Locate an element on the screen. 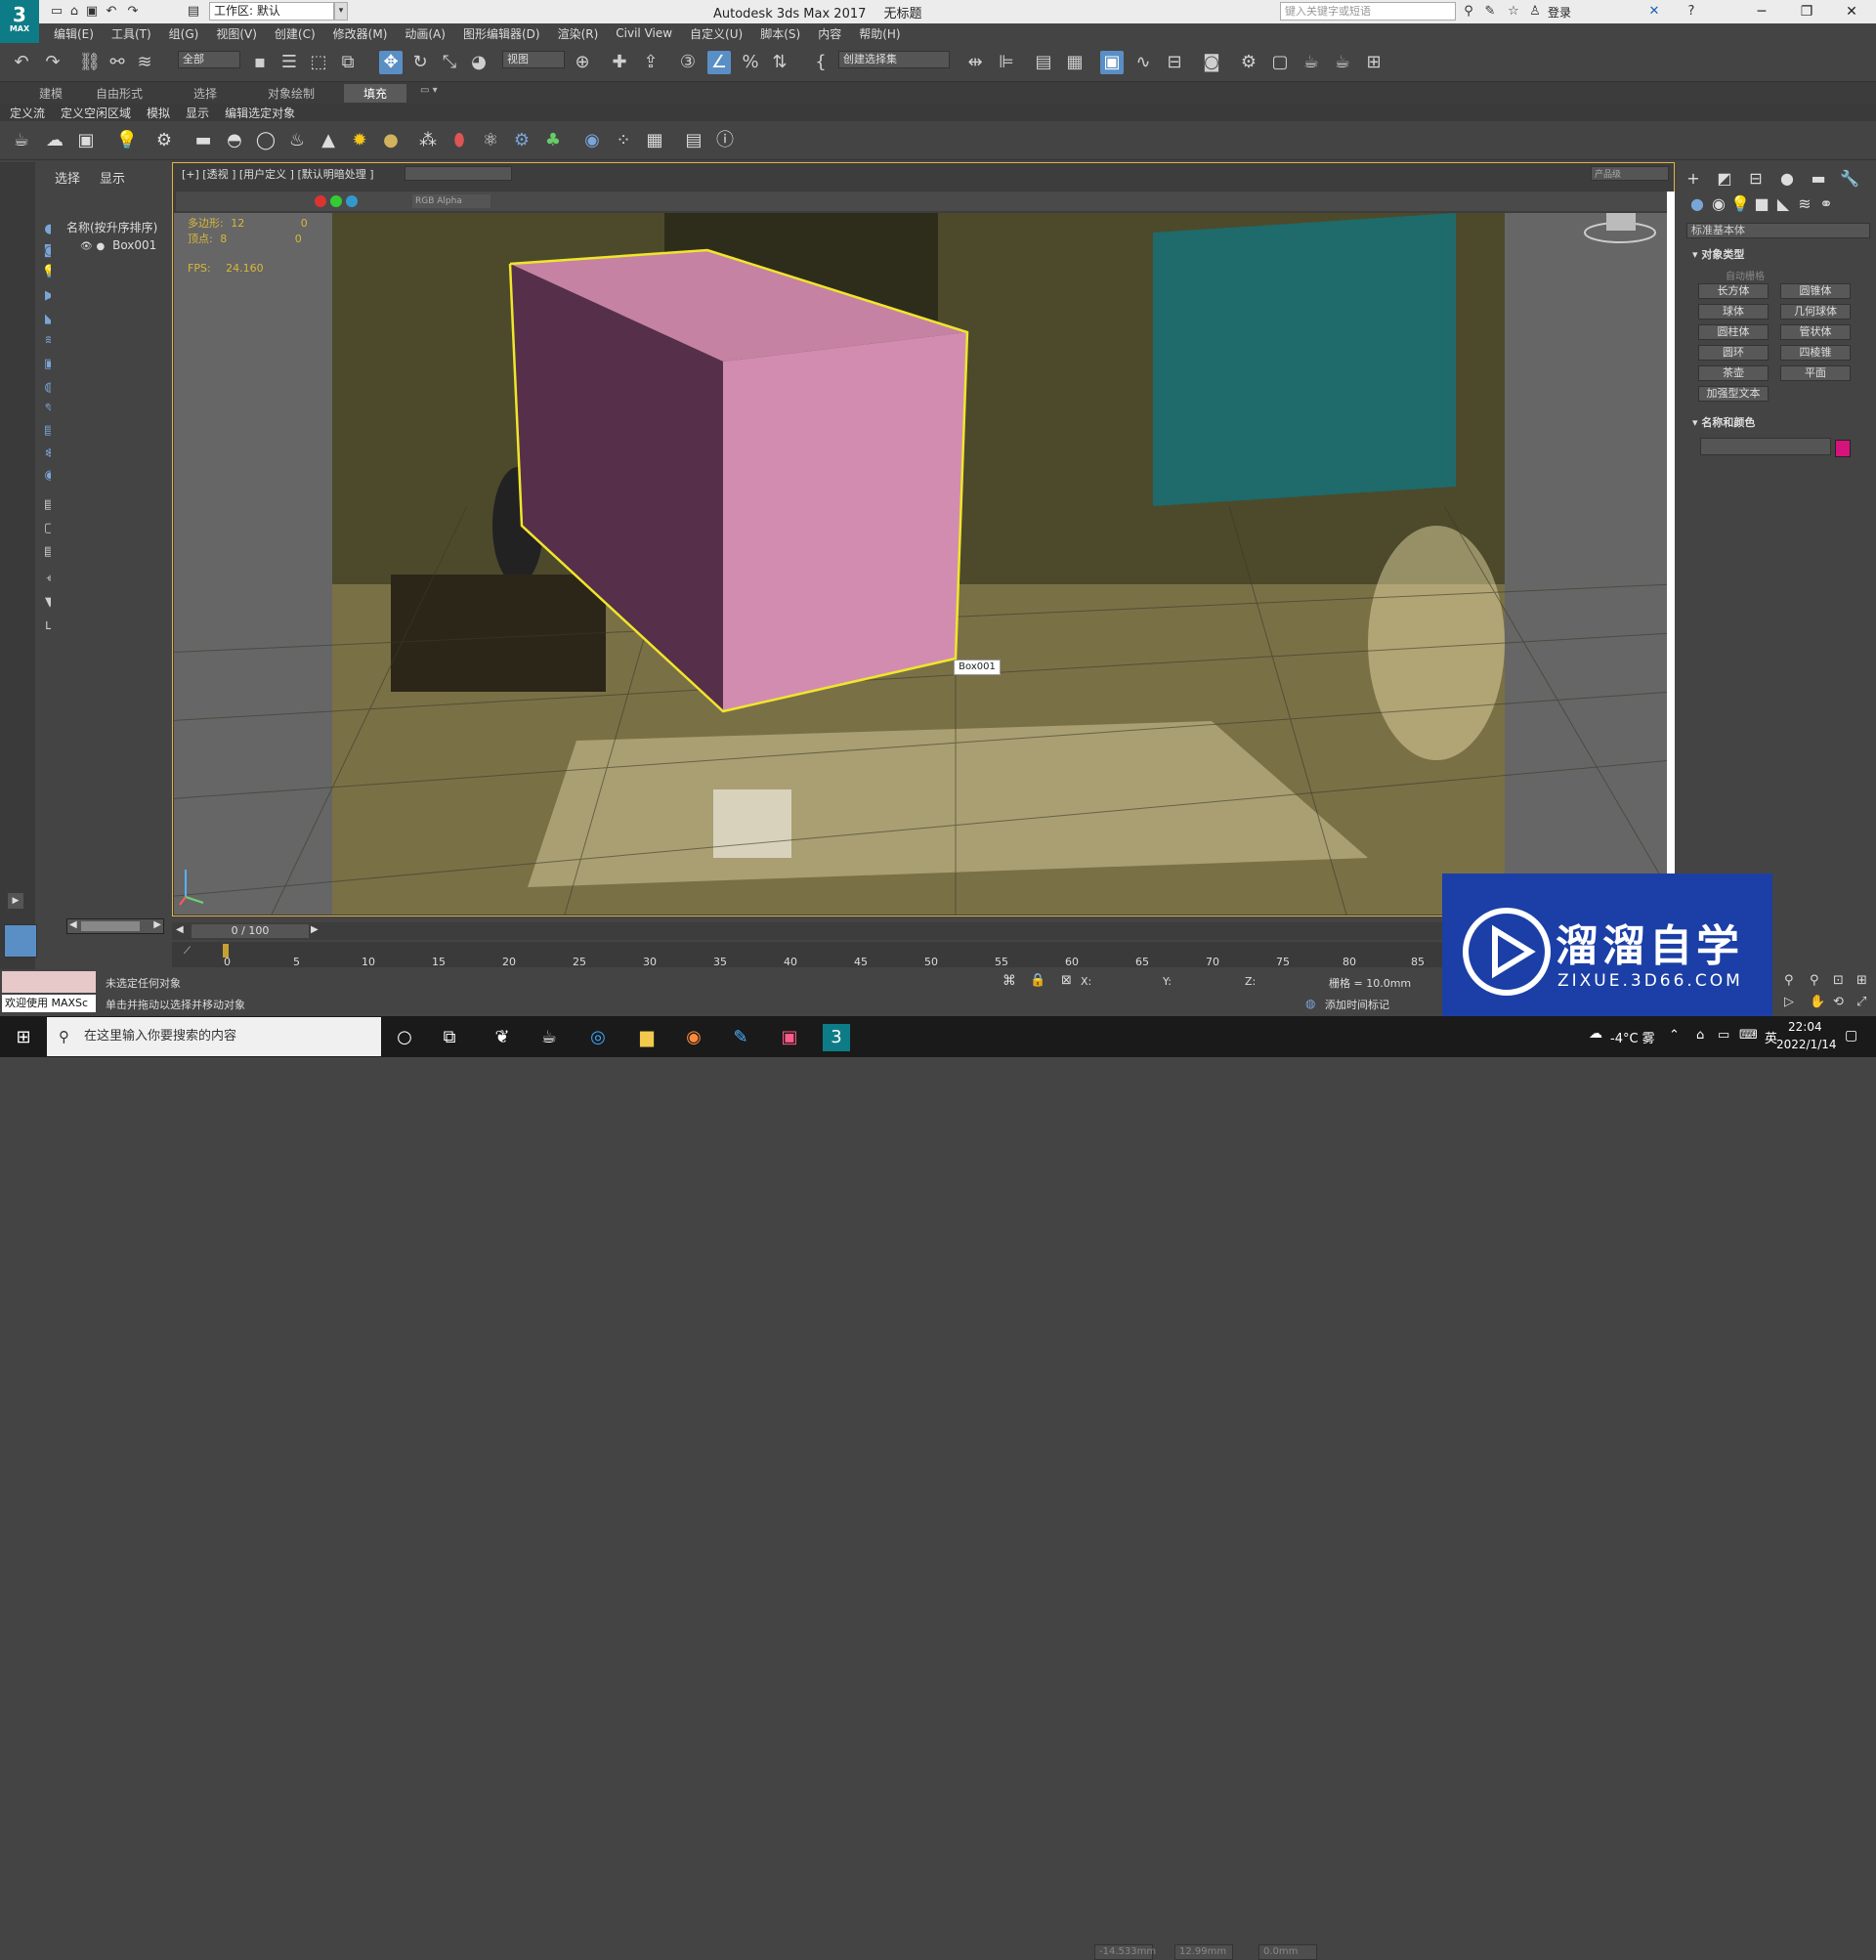 The height and width of the screenshot is (1960, 1876). rect-selection-icon: ⬚ is located at coordinates (318, 62).